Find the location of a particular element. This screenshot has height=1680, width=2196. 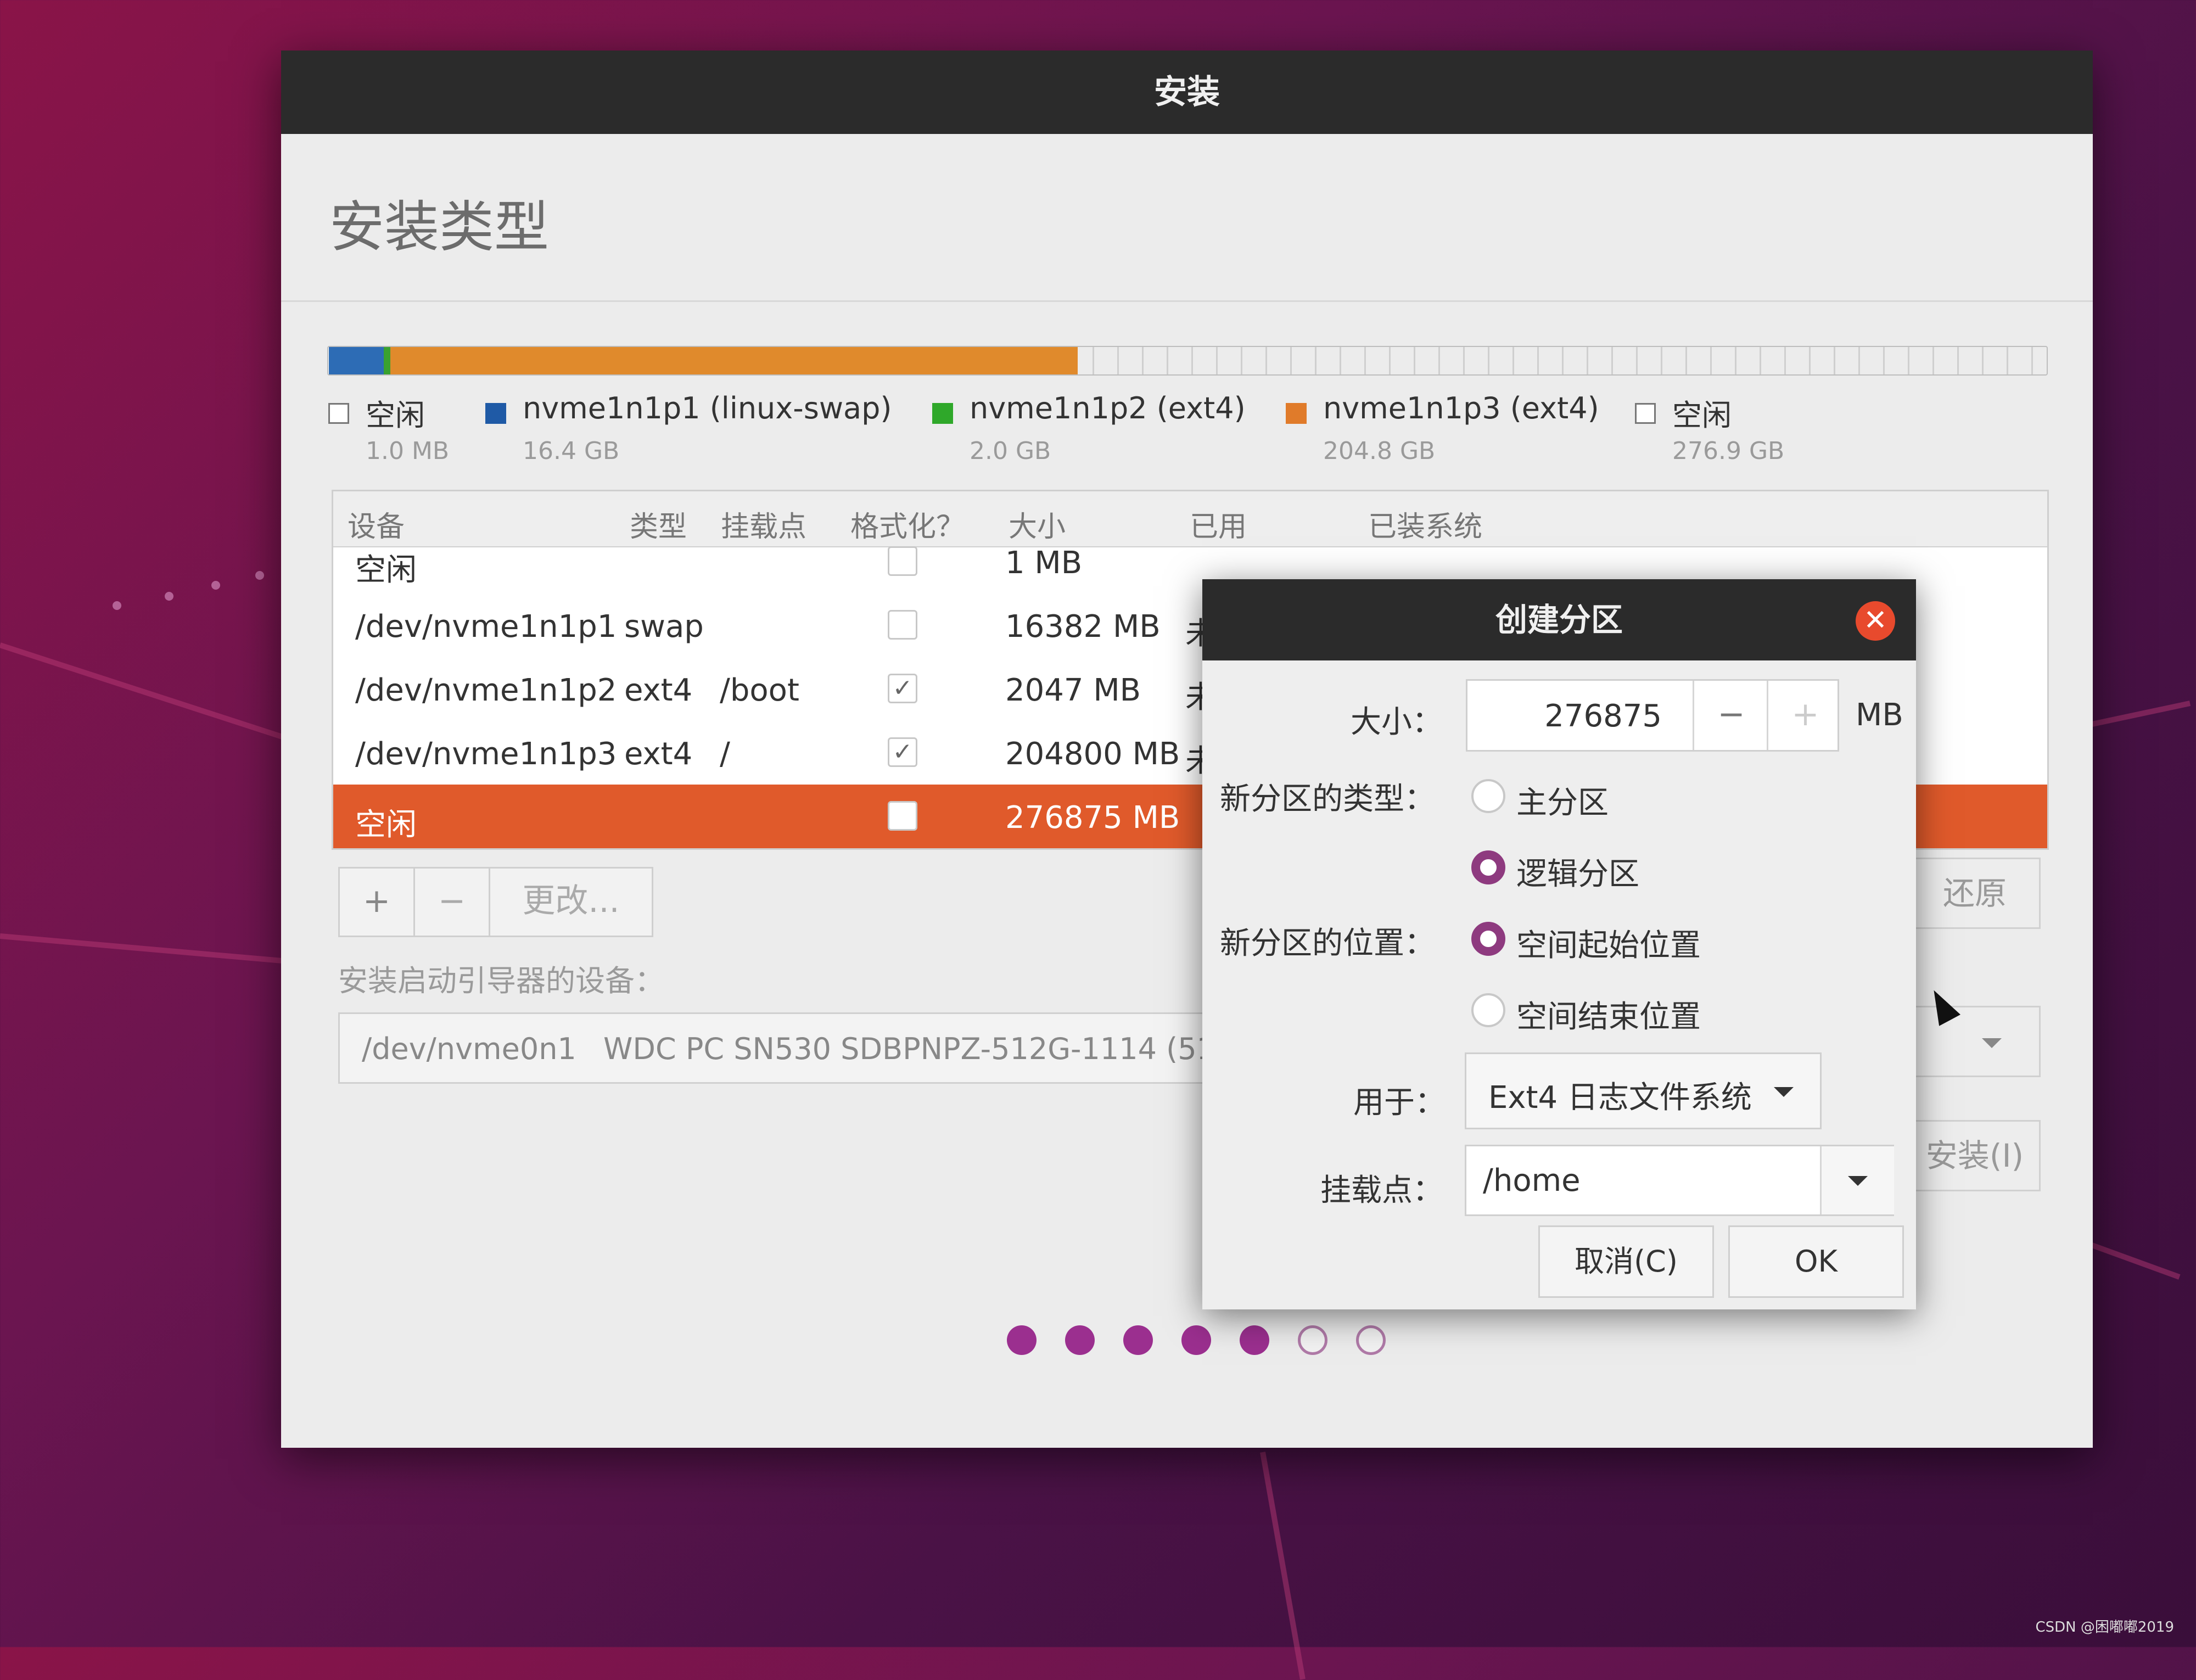

legend-size: 276.9 GB is located at coordinates (1729, 451).